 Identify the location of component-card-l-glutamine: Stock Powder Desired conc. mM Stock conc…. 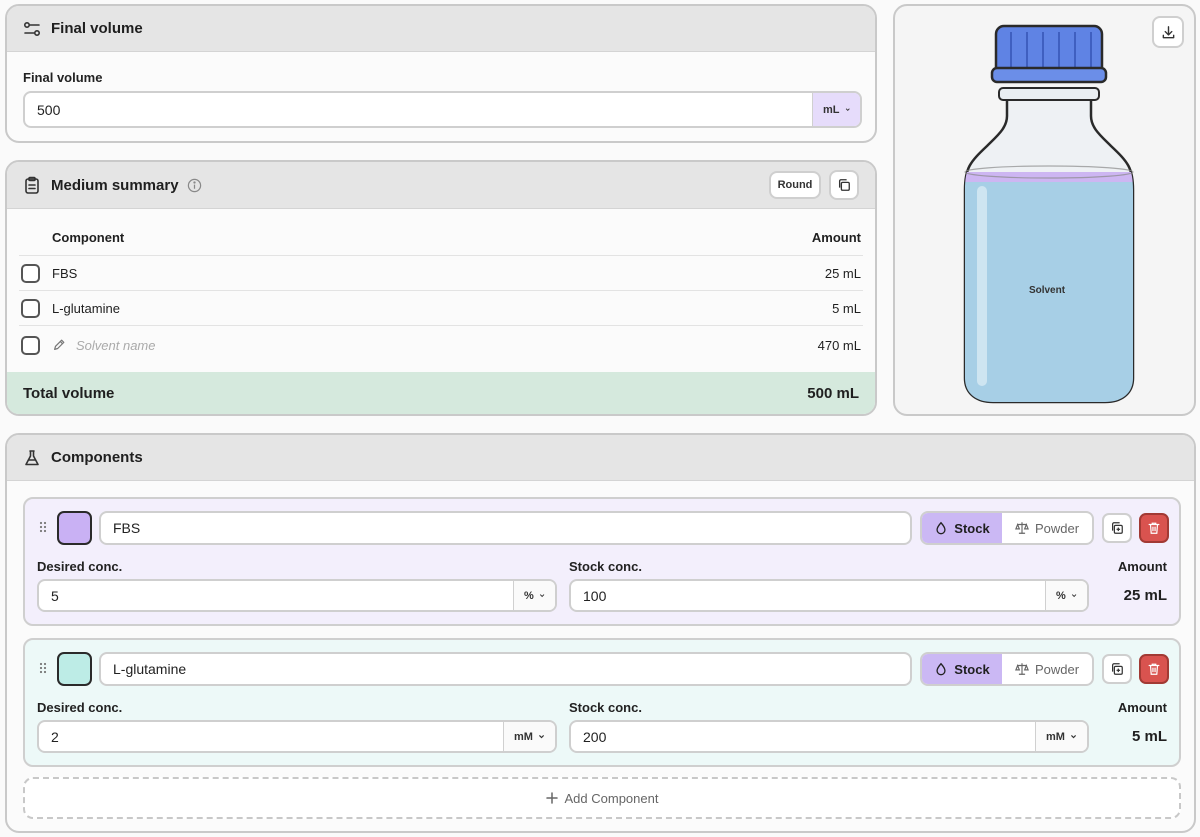
(602, 702).